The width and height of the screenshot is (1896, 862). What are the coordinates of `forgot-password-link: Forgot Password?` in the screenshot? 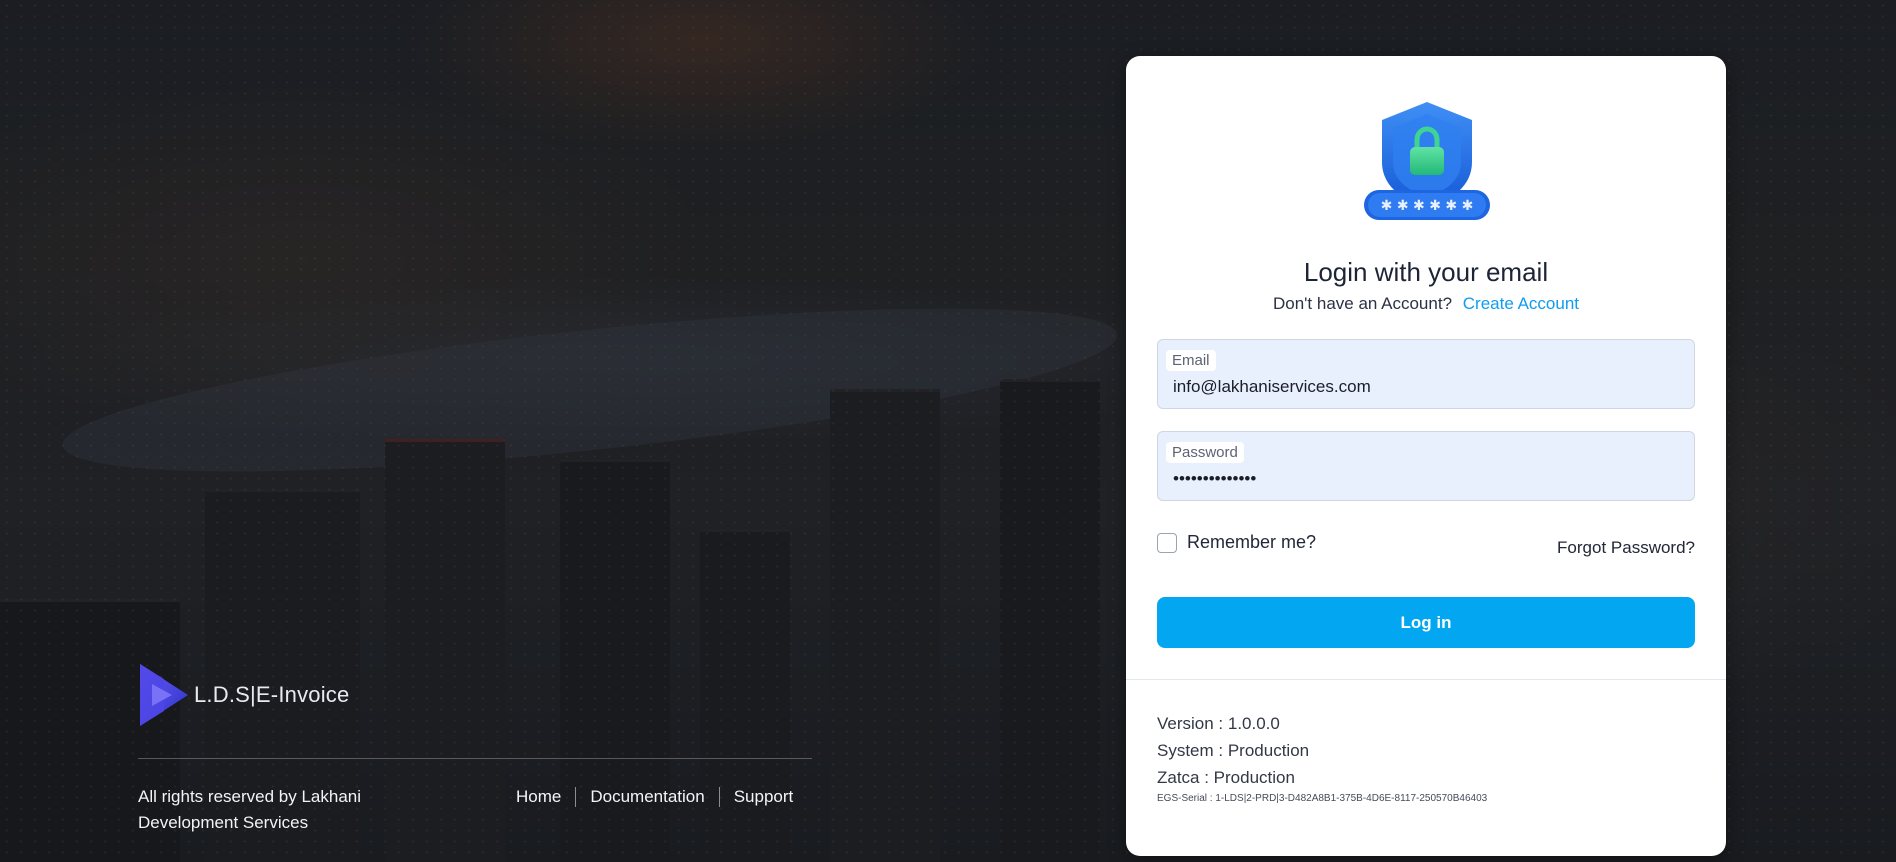 It's located at (1626, 548).